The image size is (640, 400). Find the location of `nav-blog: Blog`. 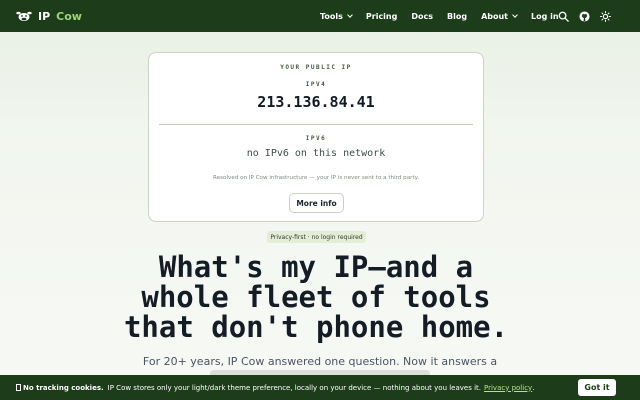

nav-blog: Blog is located at coordinates (457, 16).